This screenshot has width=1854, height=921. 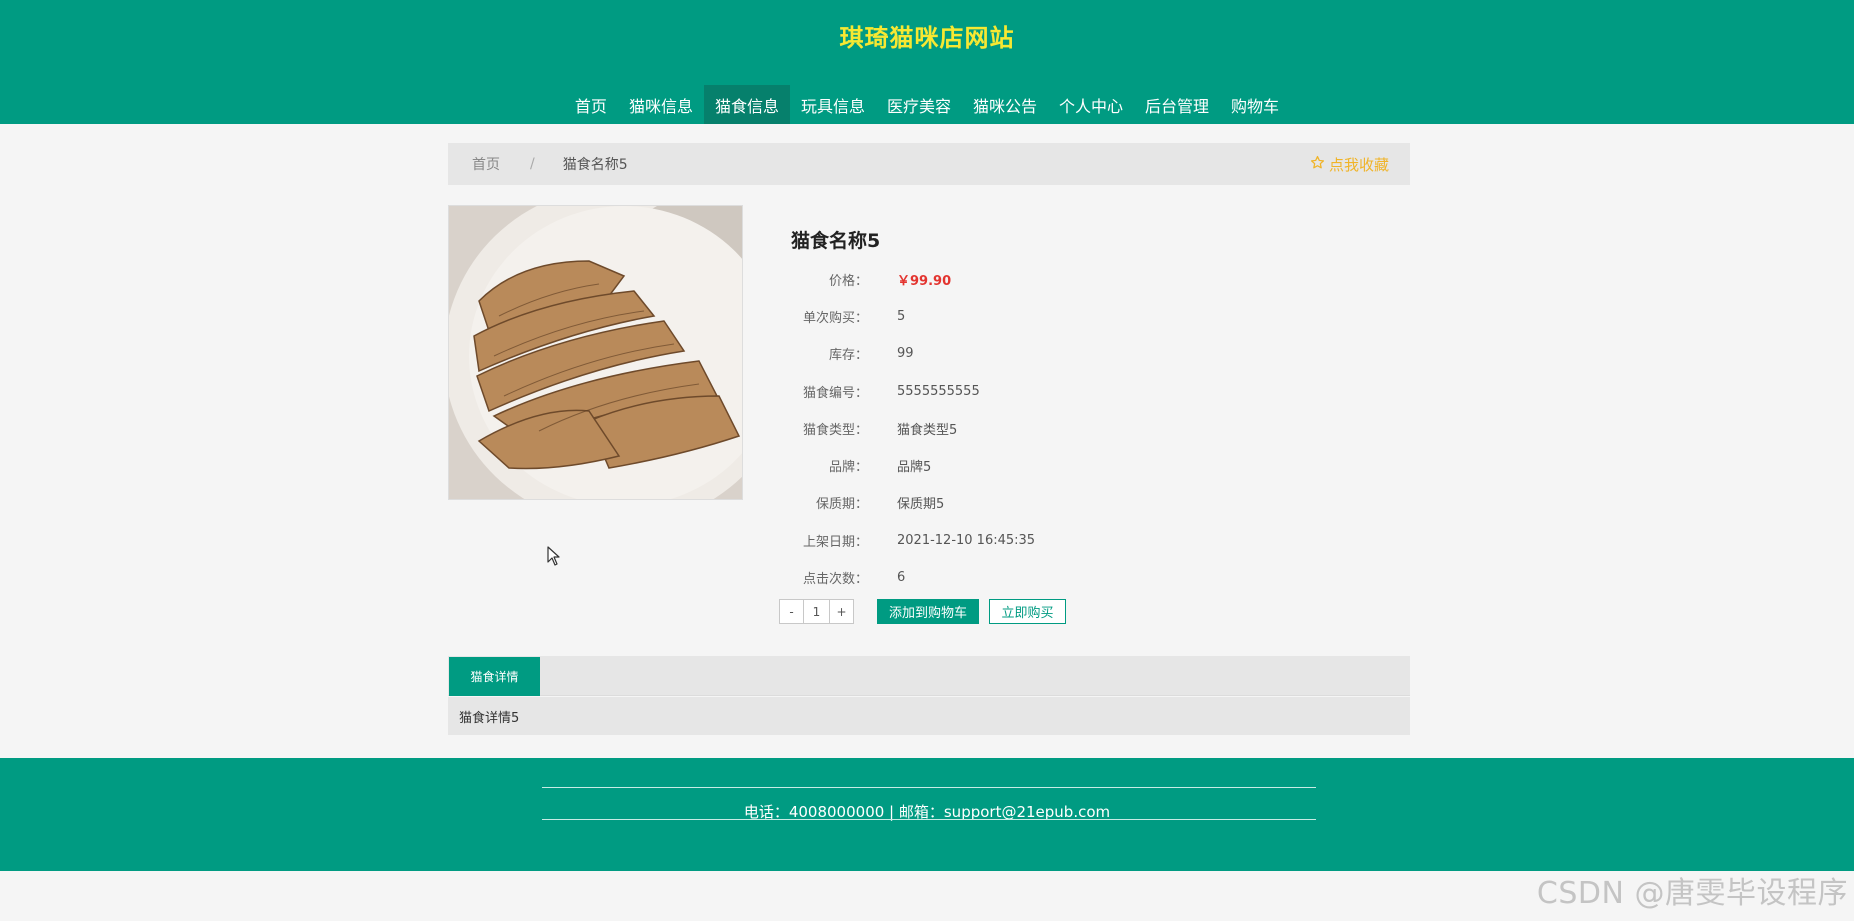 What do you see at coordinates (595, 352) in the screenshot?
I see `product-image` at bounding box center [595, 352].